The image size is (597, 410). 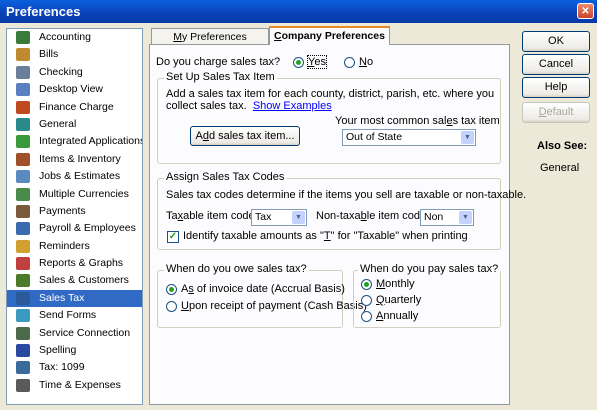 What do you see at coordinates (560, 112) in the screenshot?
I see `default-label: efault` at bounding box center [560, 112].